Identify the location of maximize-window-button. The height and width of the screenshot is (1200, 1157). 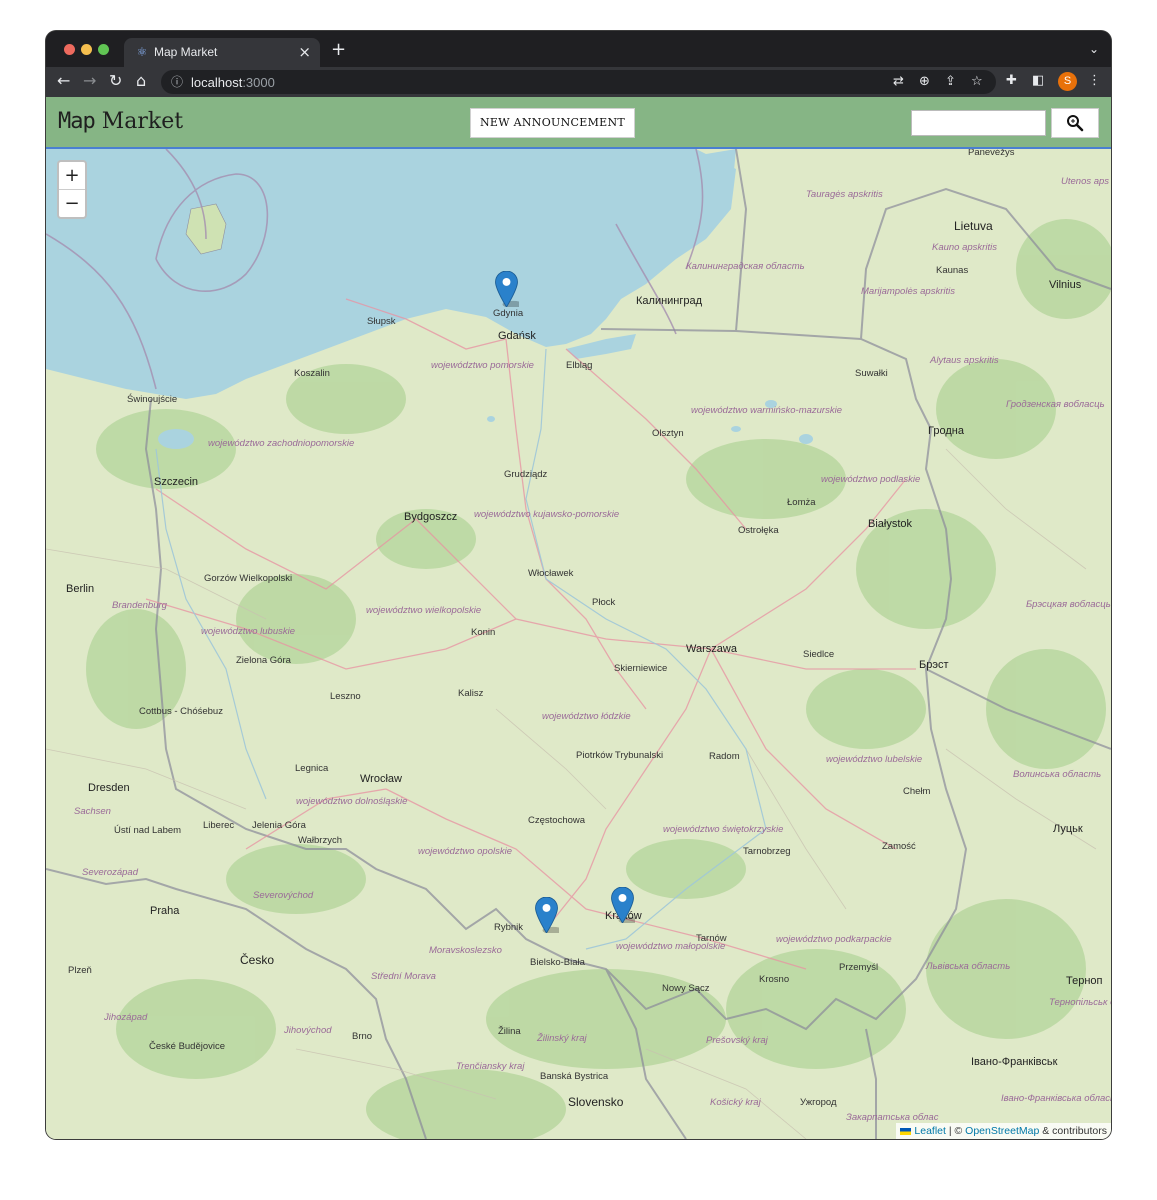
(103, 49).